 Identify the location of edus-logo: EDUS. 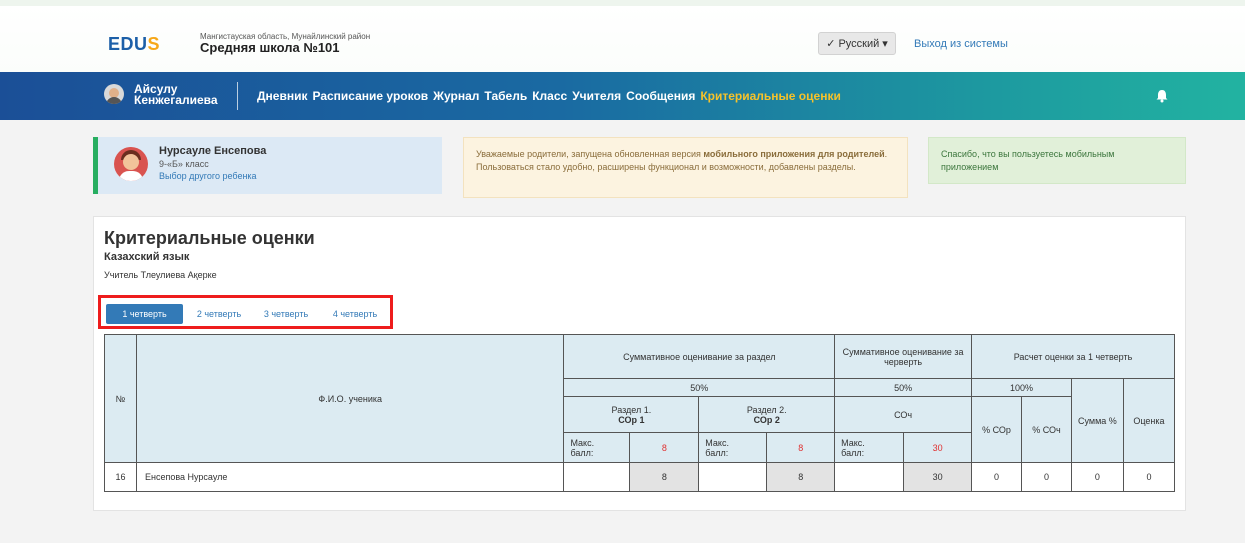
(134, 44).